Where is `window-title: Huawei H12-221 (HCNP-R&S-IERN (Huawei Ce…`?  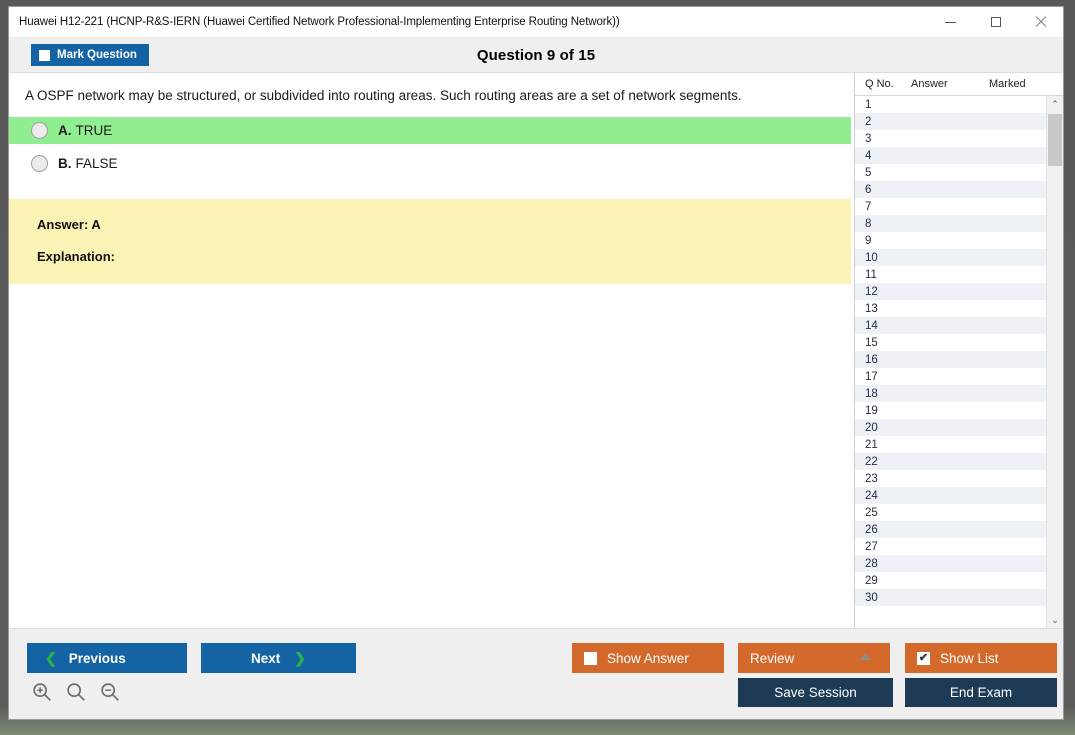
window-title: Huawei H12-221 (HCNP-R&S-IERN (Huawei Ce… is located at coordinates (319, 22).